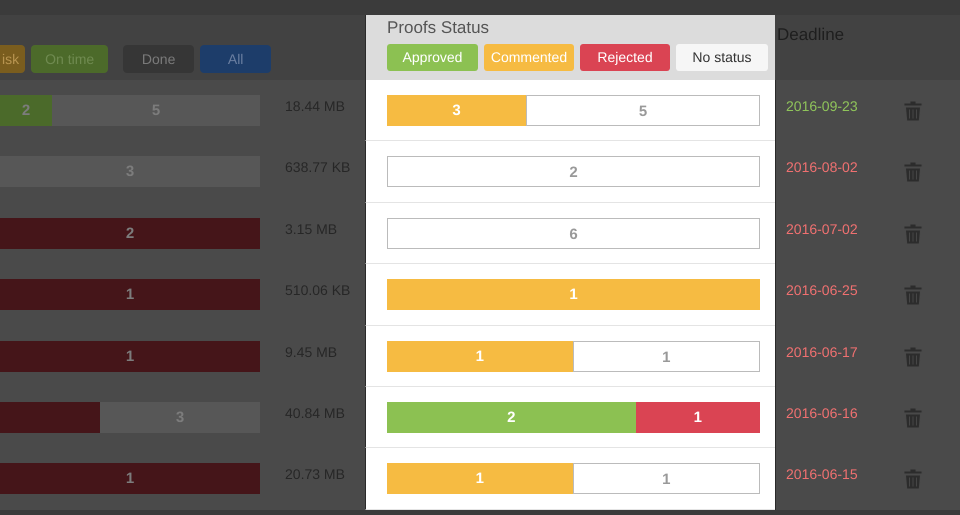  What do you see at coordinates (822, 412) in the screenshot?
I see `deadline-date: 2016-06-16` at bounding box center [822, 412].